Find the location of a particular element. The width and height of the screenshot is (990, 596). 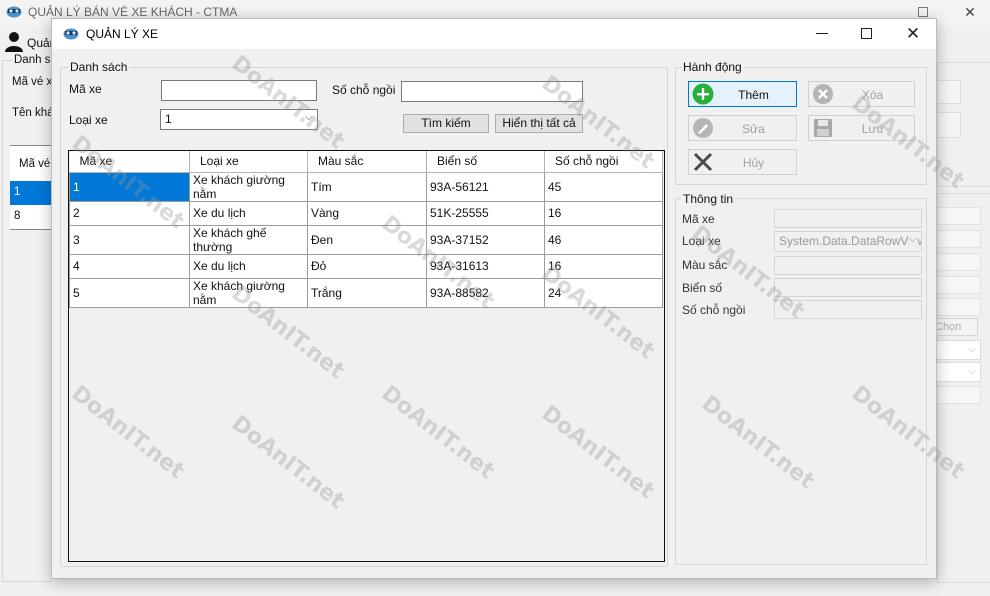

actions-group-label: Hành động is located at coordinates (712, 67).